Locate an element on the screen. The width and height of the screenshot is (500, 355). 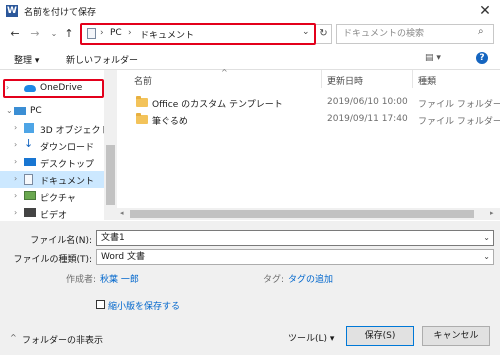
sidebar-item-downloads: › ↓ ダウンロード is located at coordinates (52, 145).